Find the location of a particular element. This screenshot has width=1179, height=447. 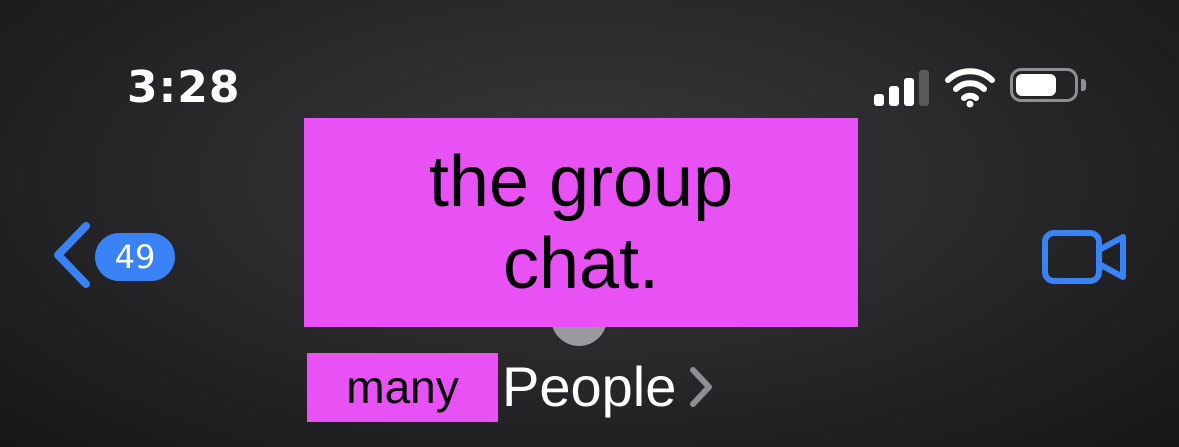

video-camera-icon is located at coordinates (1085, 257).